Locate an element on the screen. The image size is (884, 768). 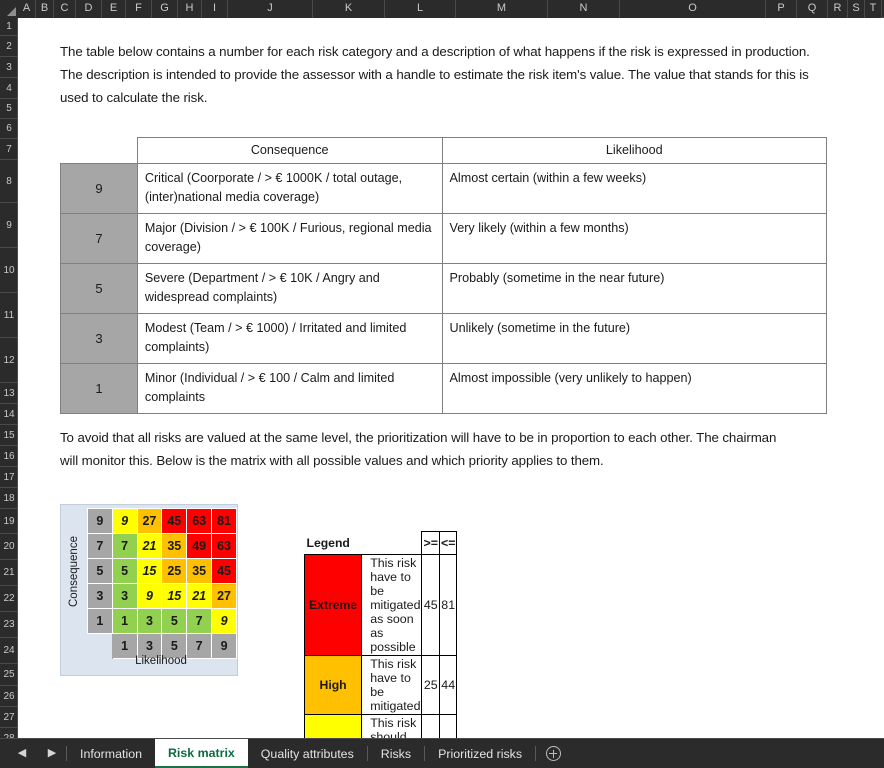
column-header-O: O is located at coordinates (693, 9).